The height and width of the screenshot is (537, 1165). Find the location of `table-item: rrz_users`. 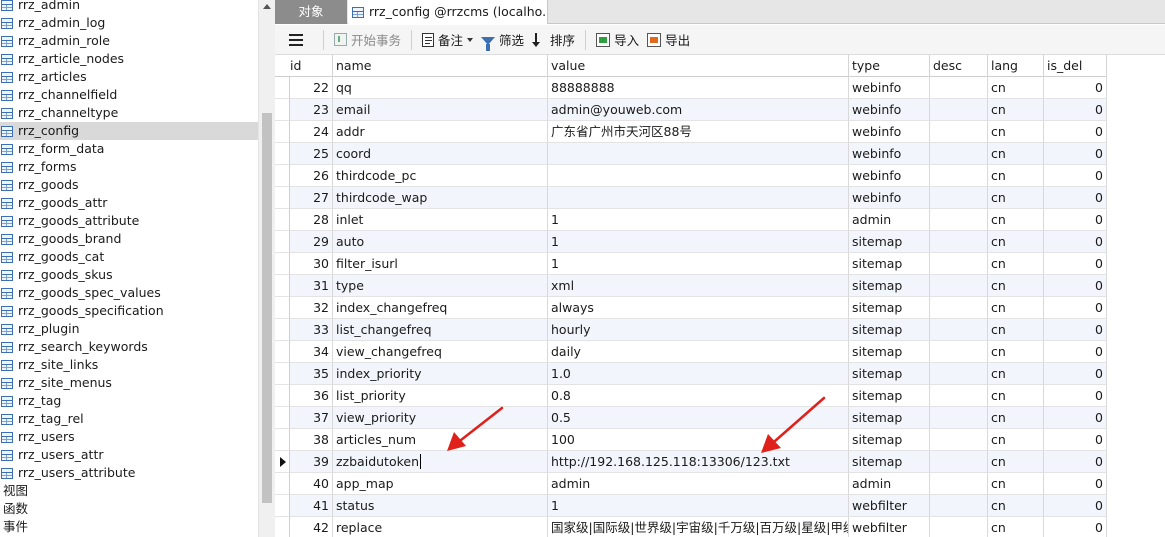

table-item: rrz_users is located at coordinates (129, 437).